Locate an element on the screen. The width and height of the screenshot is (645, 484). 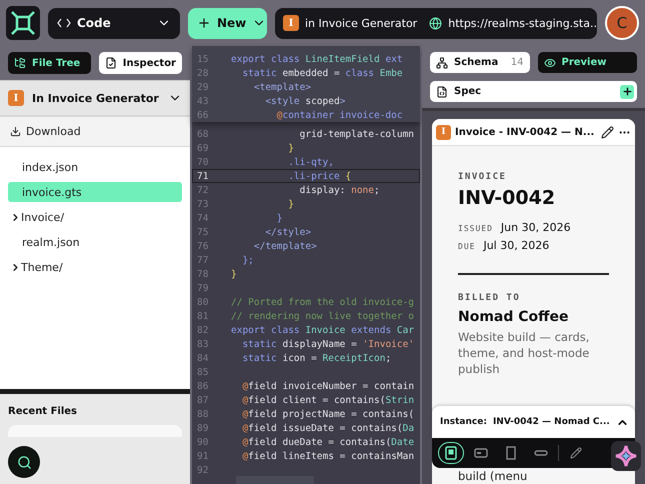
line-item-text: build (menu is located at coordinates (493, 476).